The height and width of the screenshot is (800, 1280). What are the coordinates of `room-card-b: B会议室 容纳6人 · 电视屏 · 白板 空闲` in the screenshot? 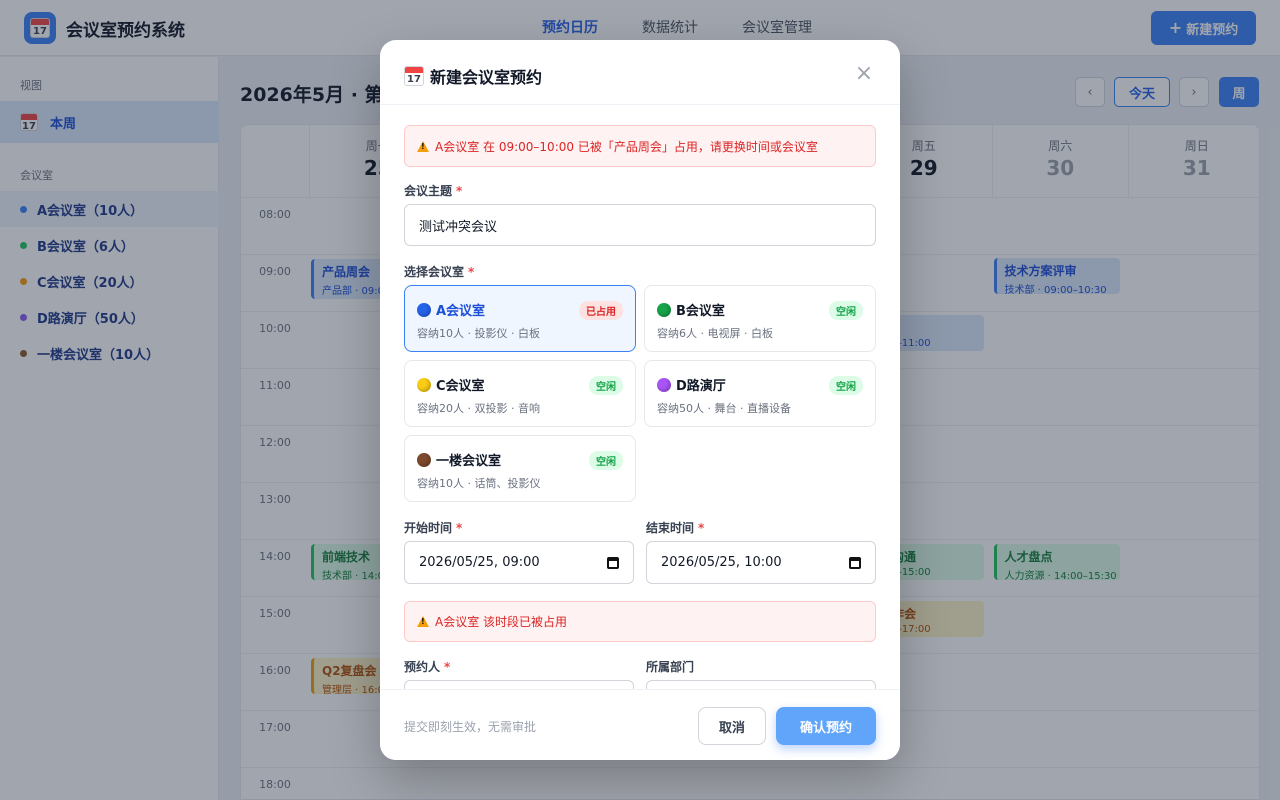 It's located at (760, 318).